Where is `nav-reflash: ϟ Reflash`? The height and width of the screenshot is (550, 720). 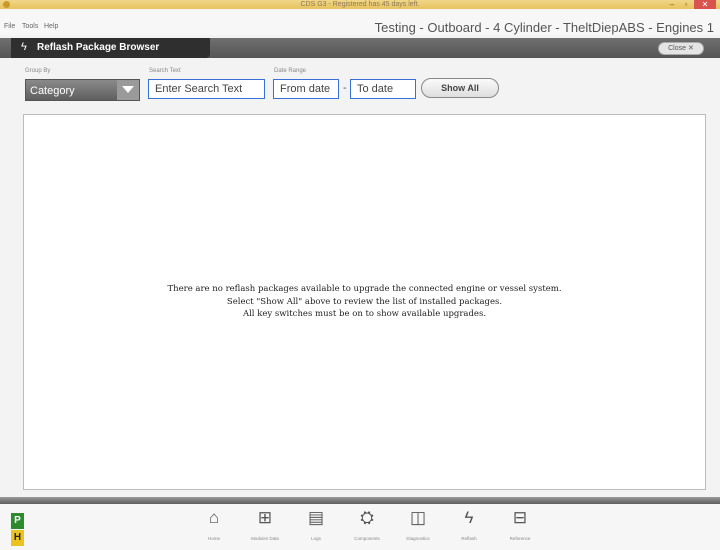
nav-reflash: ϟ Reflash is located at coordinates (469, 527).